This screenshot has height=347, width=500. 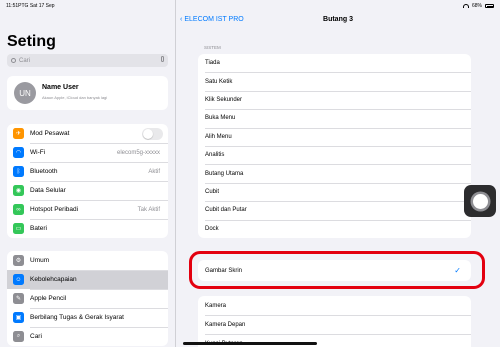 What do you see at coordinates (87, 228) in the screenshot?
I see `sidebar-item-battery: ▭ Bateri` at bounding box center [87, 228].